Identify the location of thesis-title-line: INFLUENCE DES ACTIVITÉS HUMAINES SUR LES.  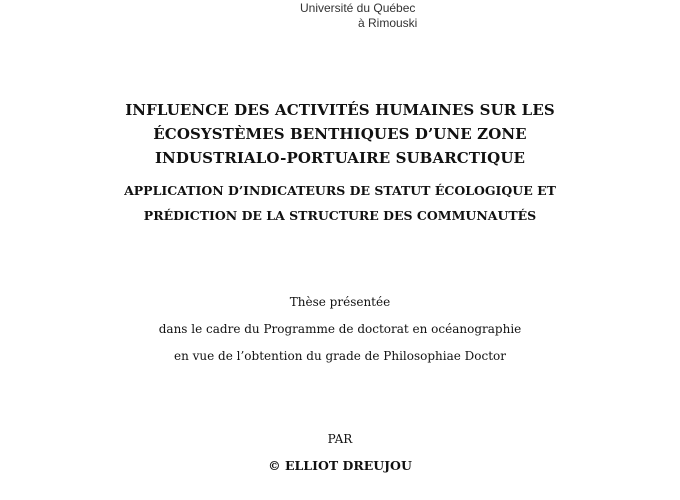
(340, 110).